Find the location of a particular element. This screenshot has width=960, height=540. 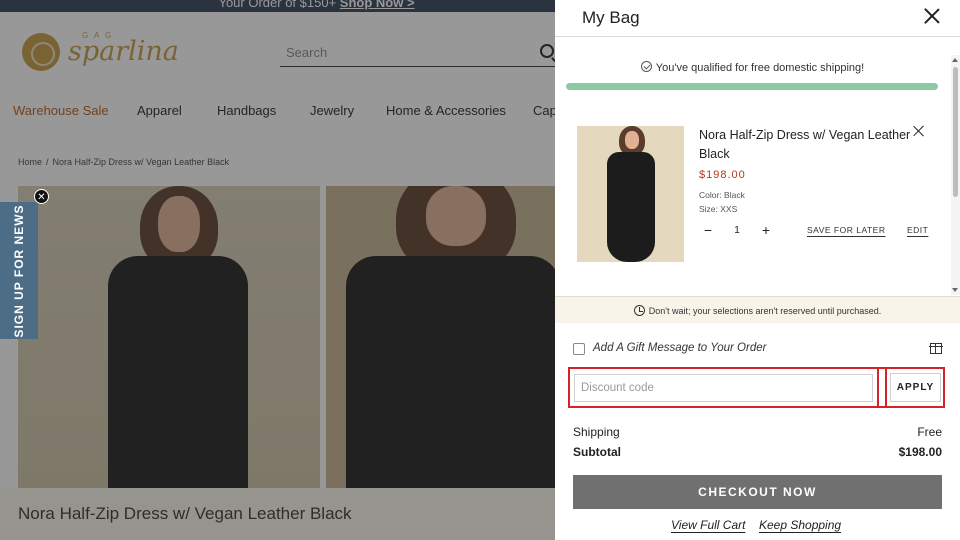

cart-item-size: Size: XXS is located at coordinates (718, 209).